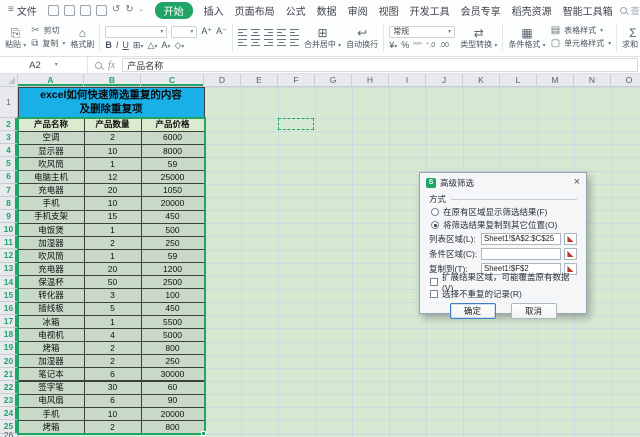 Image resolution: width=640 pixels, height=437 pixels. What do you see at coordinates (112, 308) in the screenshot?
I see `table-cell: 5` at bounding box center [112, 308].